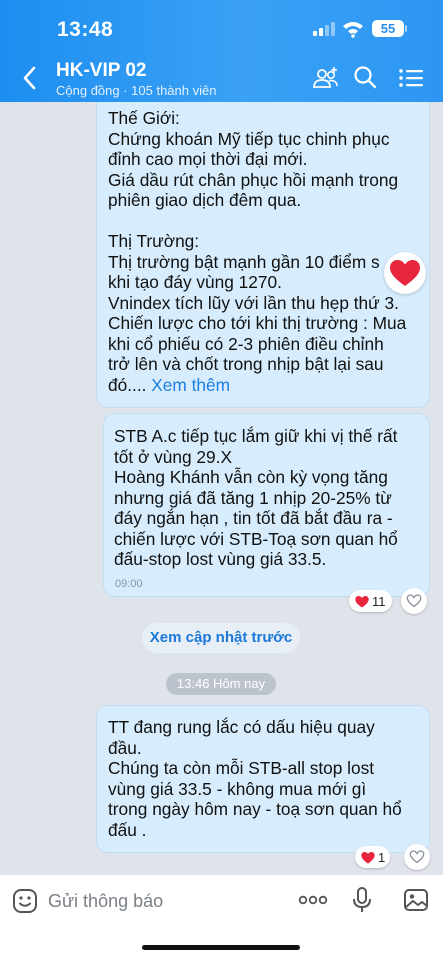 This screenshot has height=960, width=443. I want to click on reaction-count: 1, so click(372, 857).